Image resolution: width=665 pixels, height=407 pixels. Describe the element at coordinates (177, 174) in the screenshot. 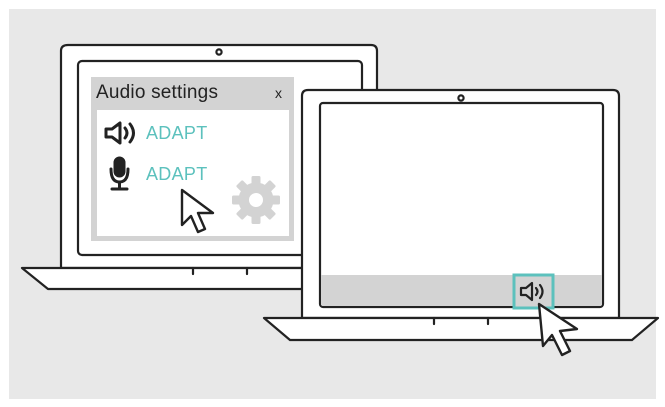

I see `microphone-device-option: ADAPT` at that location.